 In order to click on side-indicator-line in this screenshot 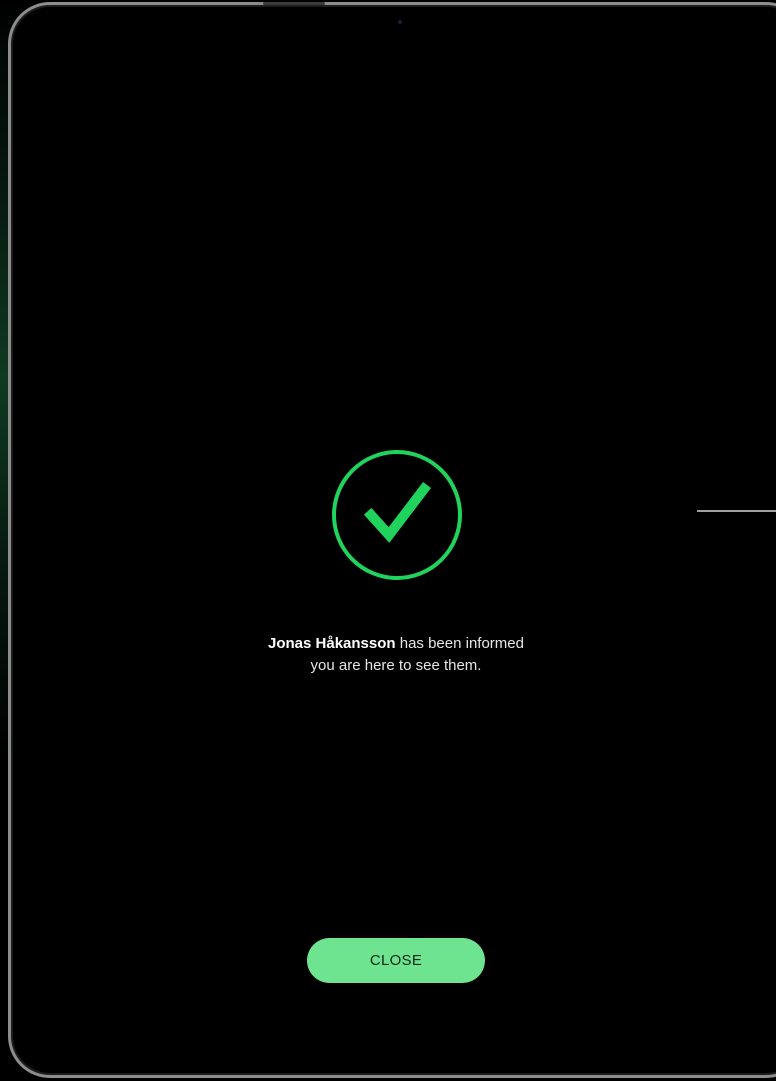, I will do `click(736, 511)`.